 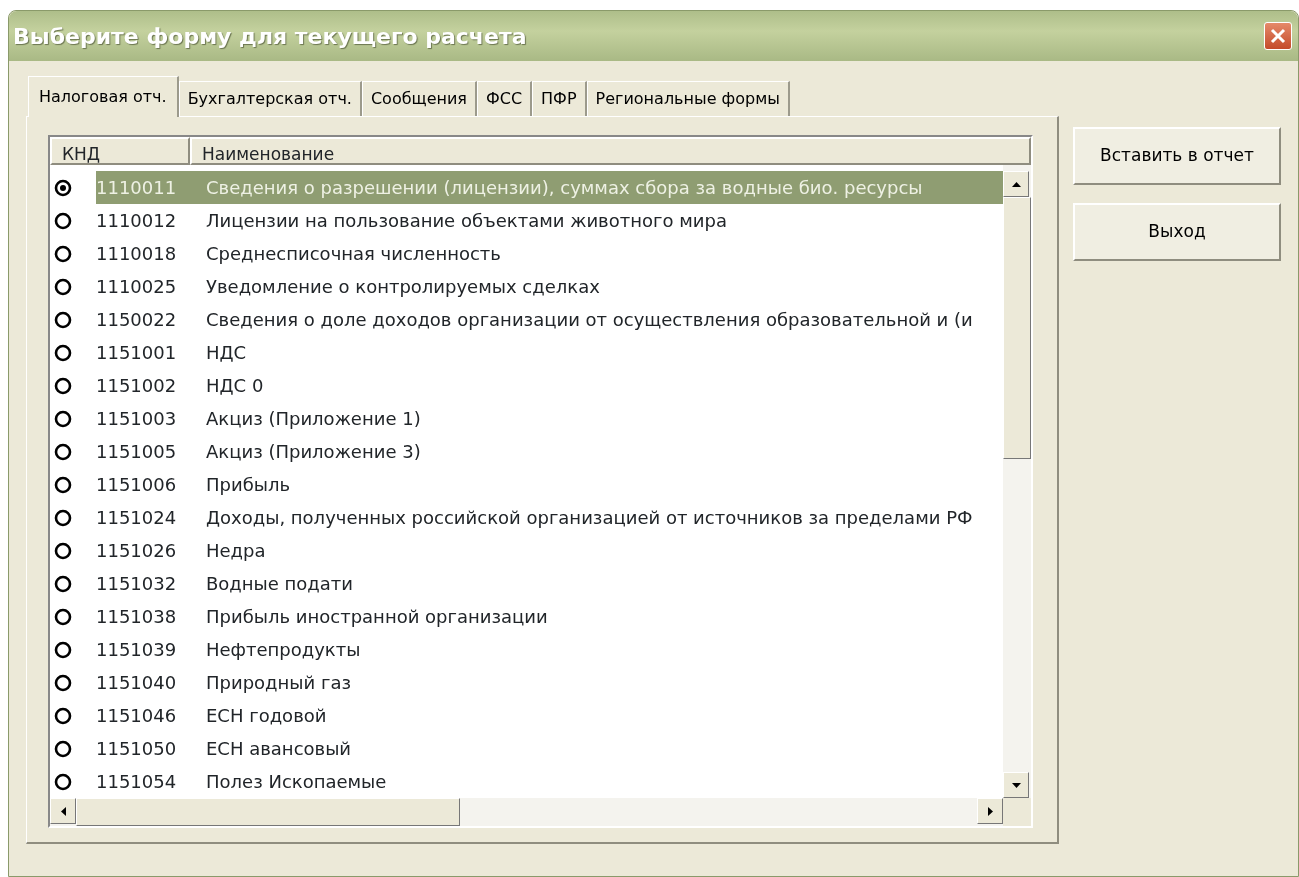 I want to click on name-cell-text: Нефтепродукты, so click(x=283, y=650).